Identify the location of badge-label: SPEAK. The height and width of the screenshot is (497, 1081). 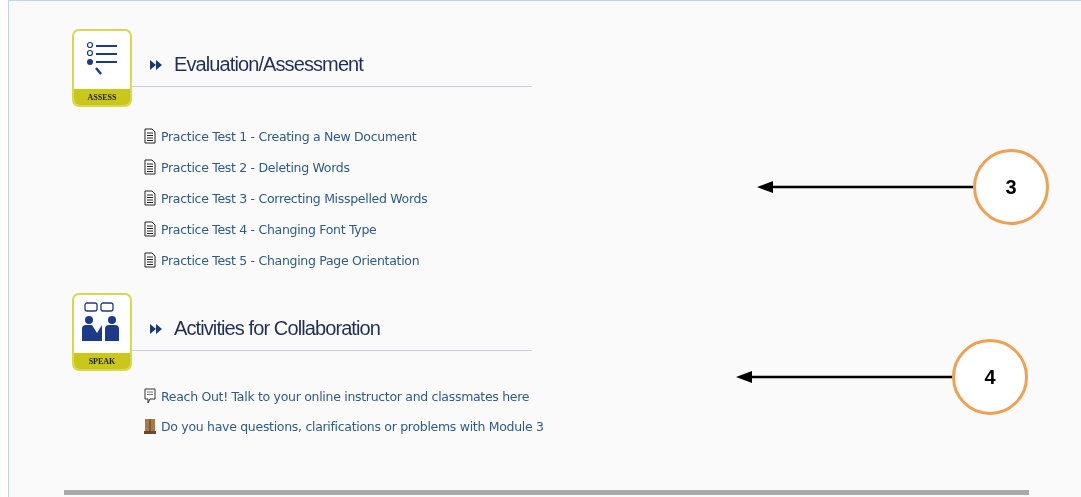
(102, 361).